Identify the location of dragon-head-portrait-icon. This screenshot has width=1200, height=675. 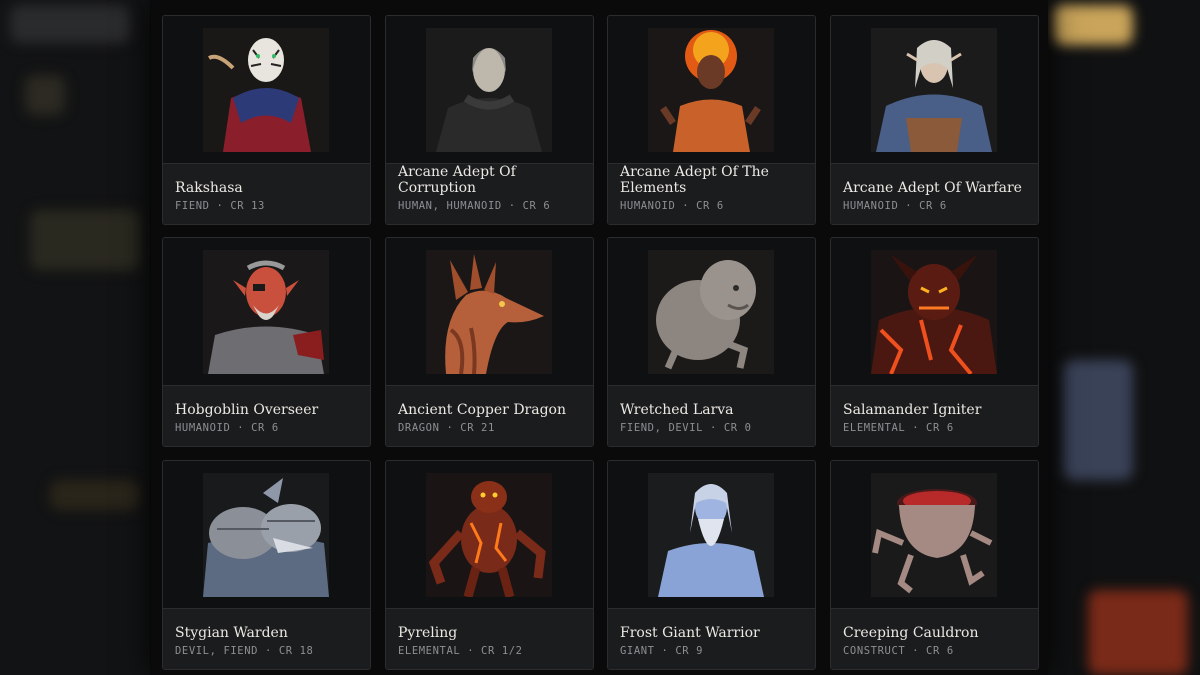
(489, 312).